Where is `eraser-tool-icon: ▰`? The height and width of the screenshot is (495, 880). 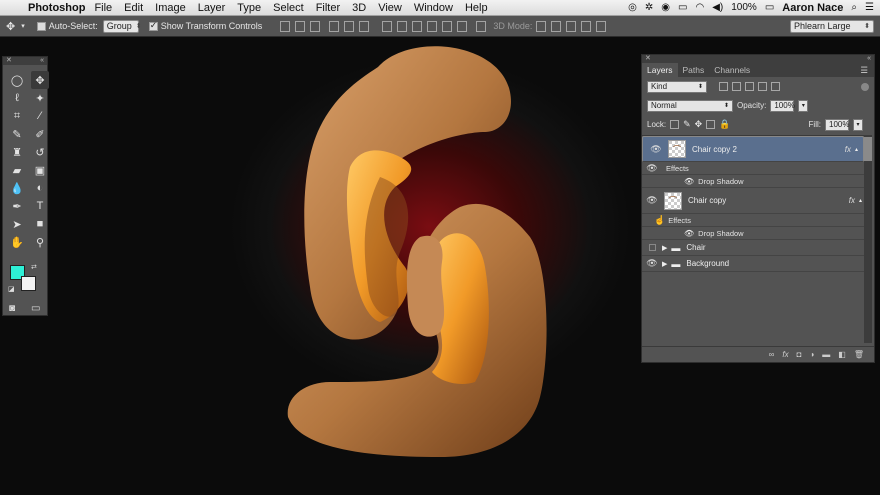
eraser-tool-icon: ▰ is located at coordinates (17, 170).